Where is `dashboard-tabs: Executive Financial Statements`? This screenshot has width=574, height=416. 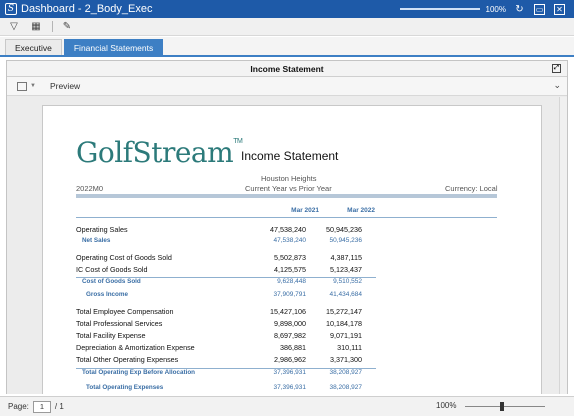
dashboard-tabs: Executive Financial Statements is located at coordinates (287, 47).